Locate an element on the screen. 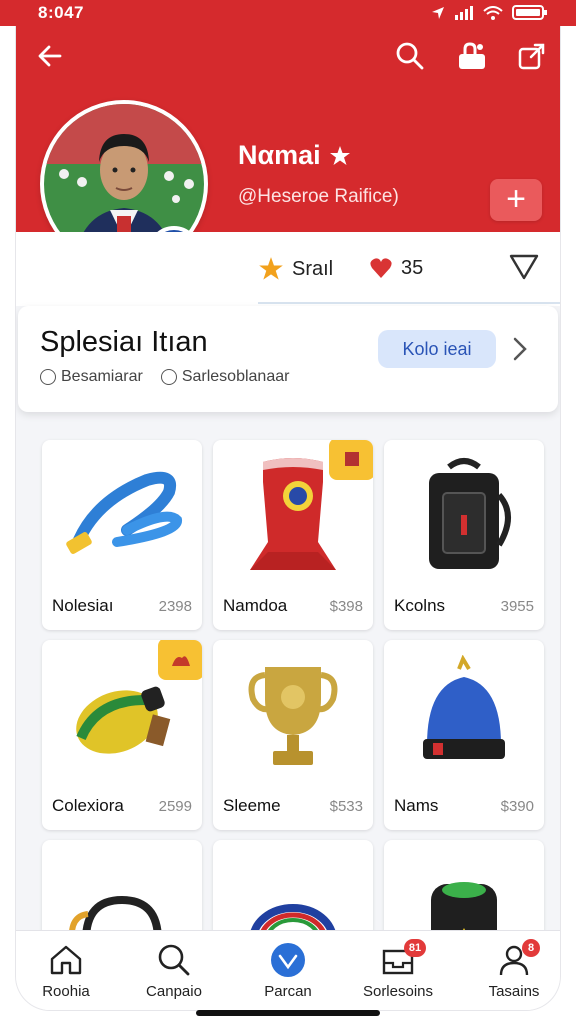  nav-item-home: Roohia is located at coordinates (66, 970).